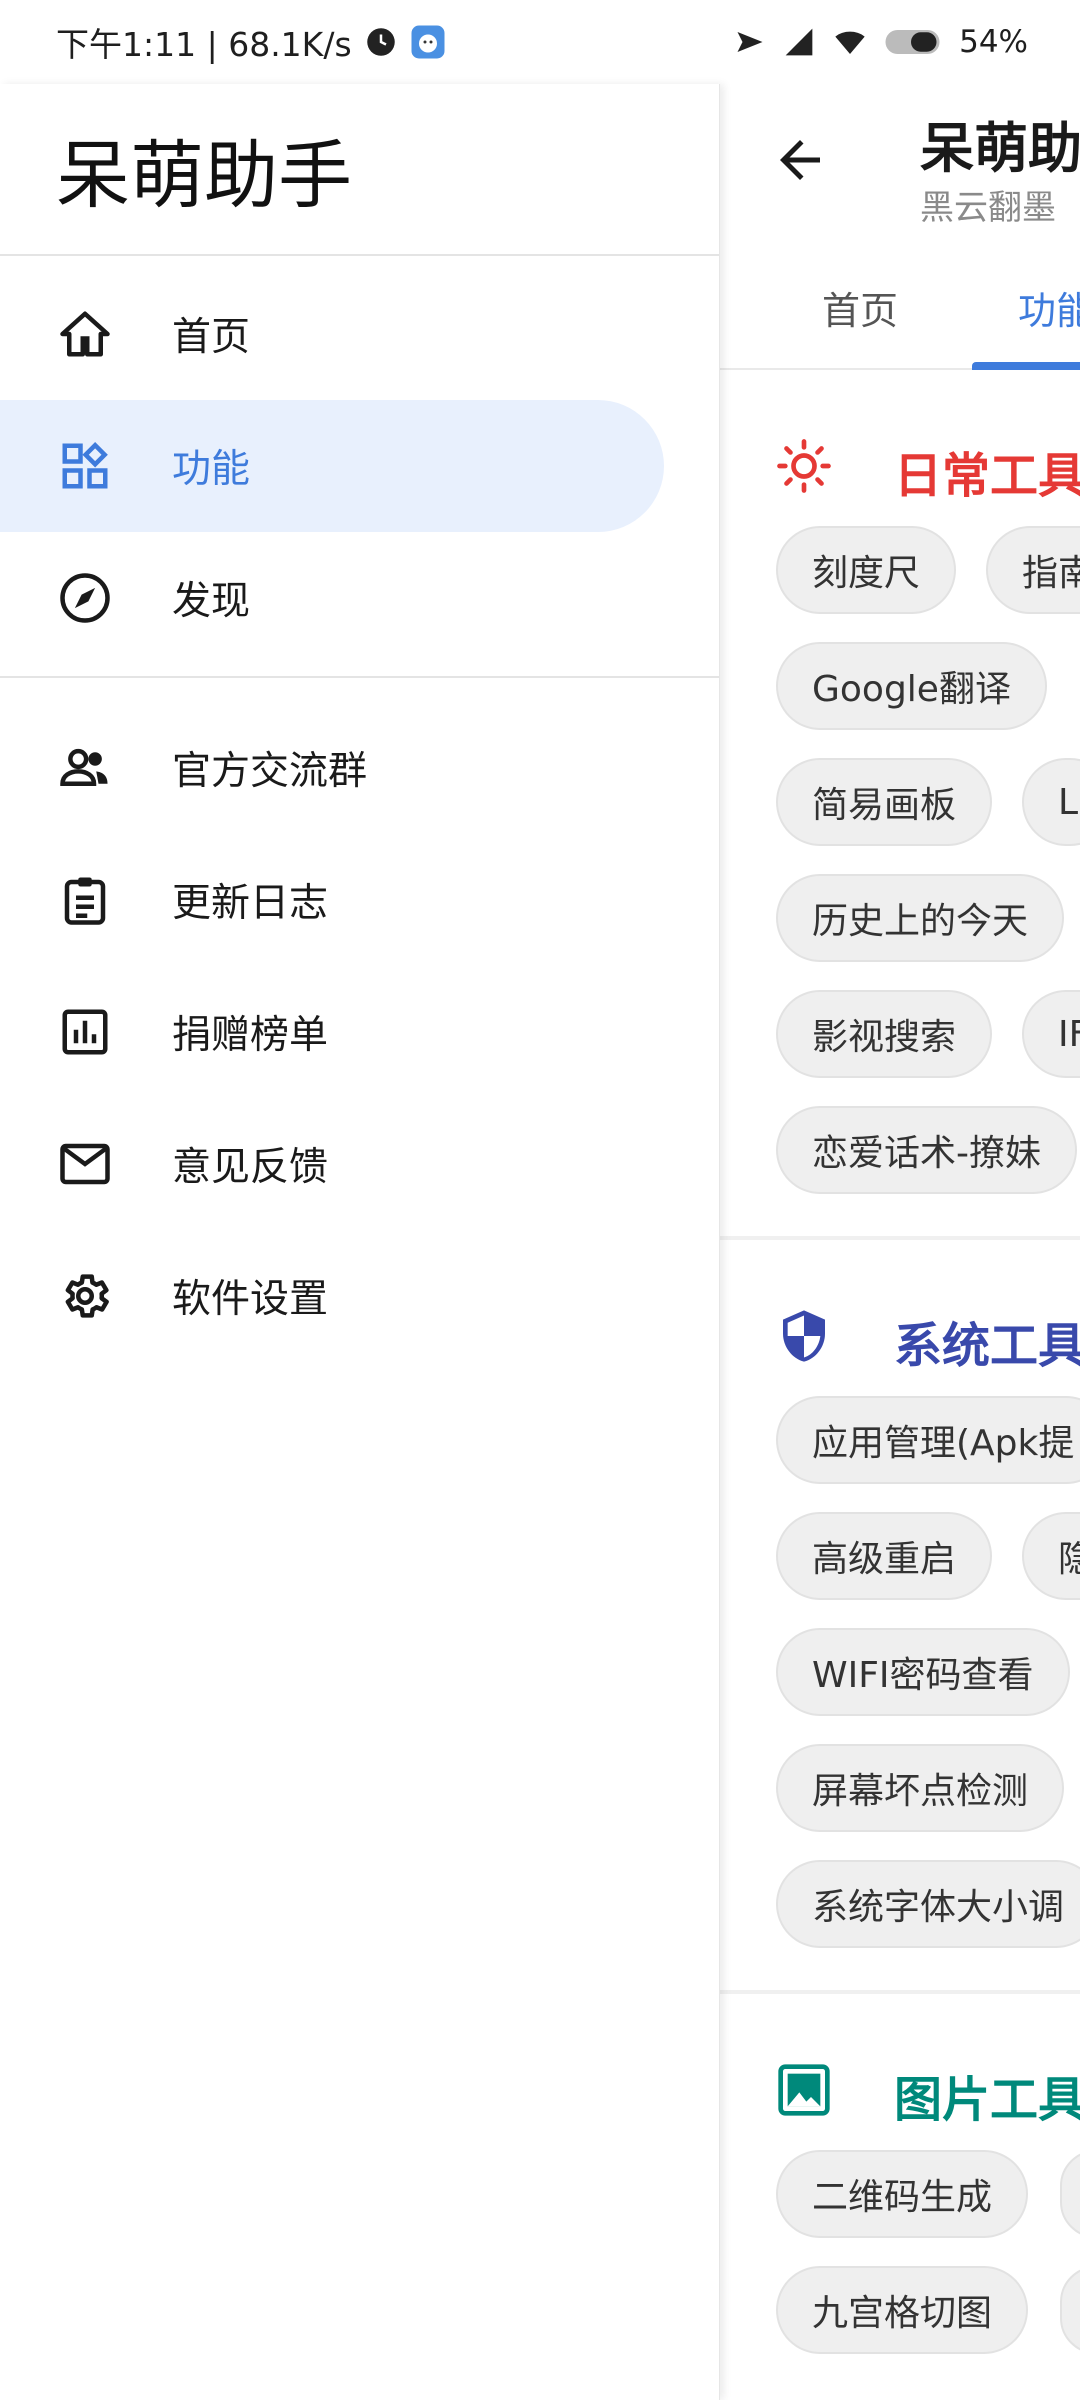 This screenshot has width=1080, height=2400. What do you see at coordinates (1051, 1556) in the screenshot?
I see `tool-chip: 隐` at bounding box center [1051, 1556].